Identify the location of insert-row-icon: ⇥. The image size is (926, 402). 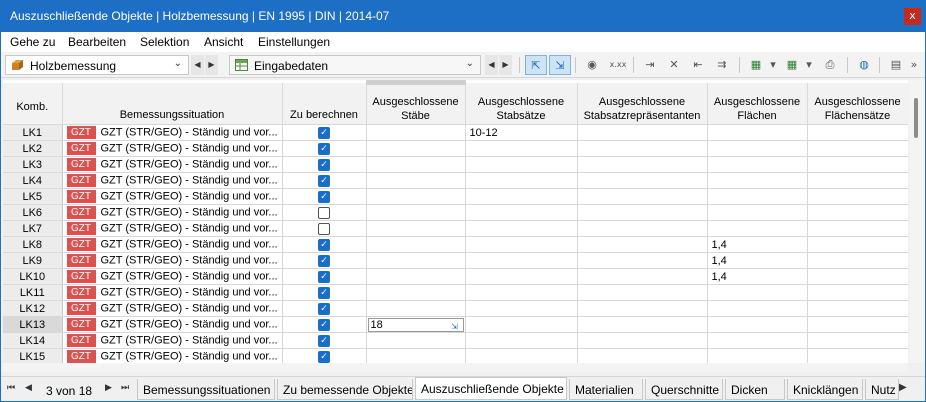
(650, 65).